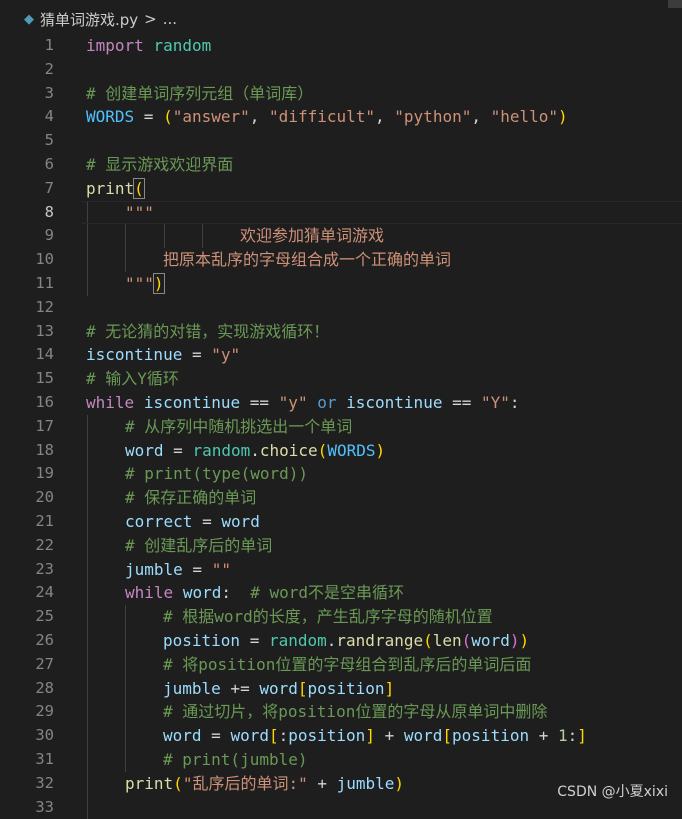 The image size is (682, 819). What do you see at coordinates (341, 189) in the screenshot?
I see `code-line: 7print(` at bounding box center [341, 189].